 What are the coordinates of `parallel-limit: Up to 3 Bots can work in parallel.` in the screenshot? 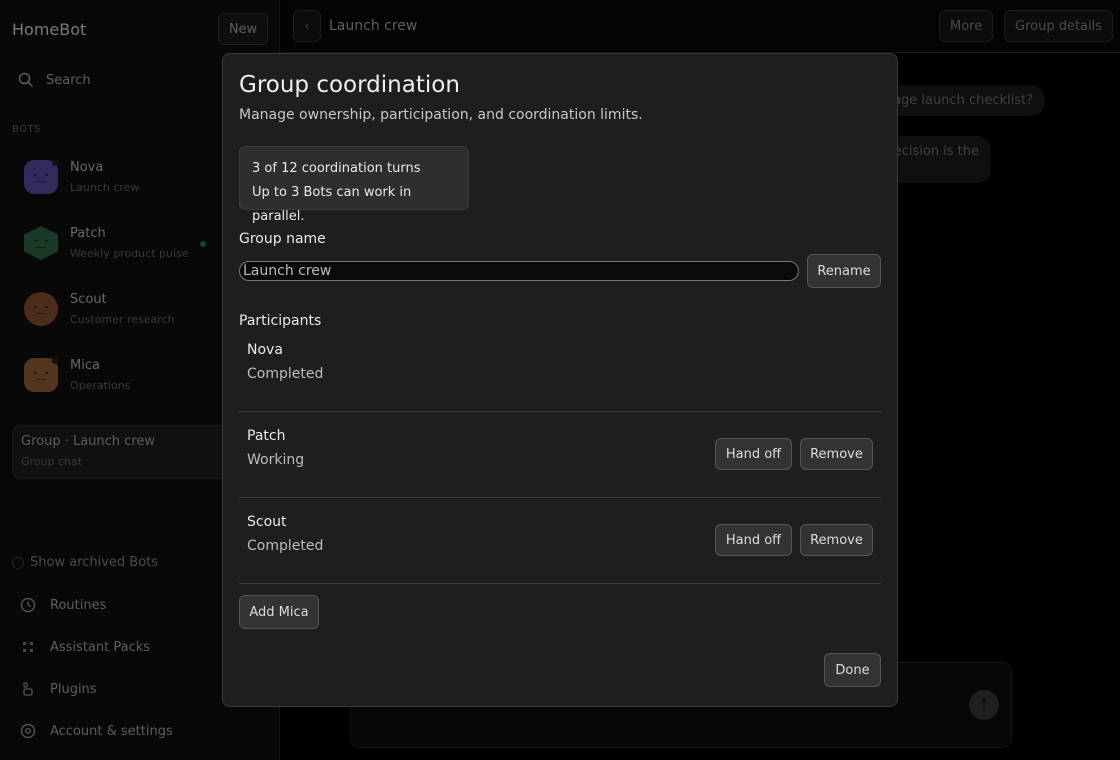 It's located at (332, 204).